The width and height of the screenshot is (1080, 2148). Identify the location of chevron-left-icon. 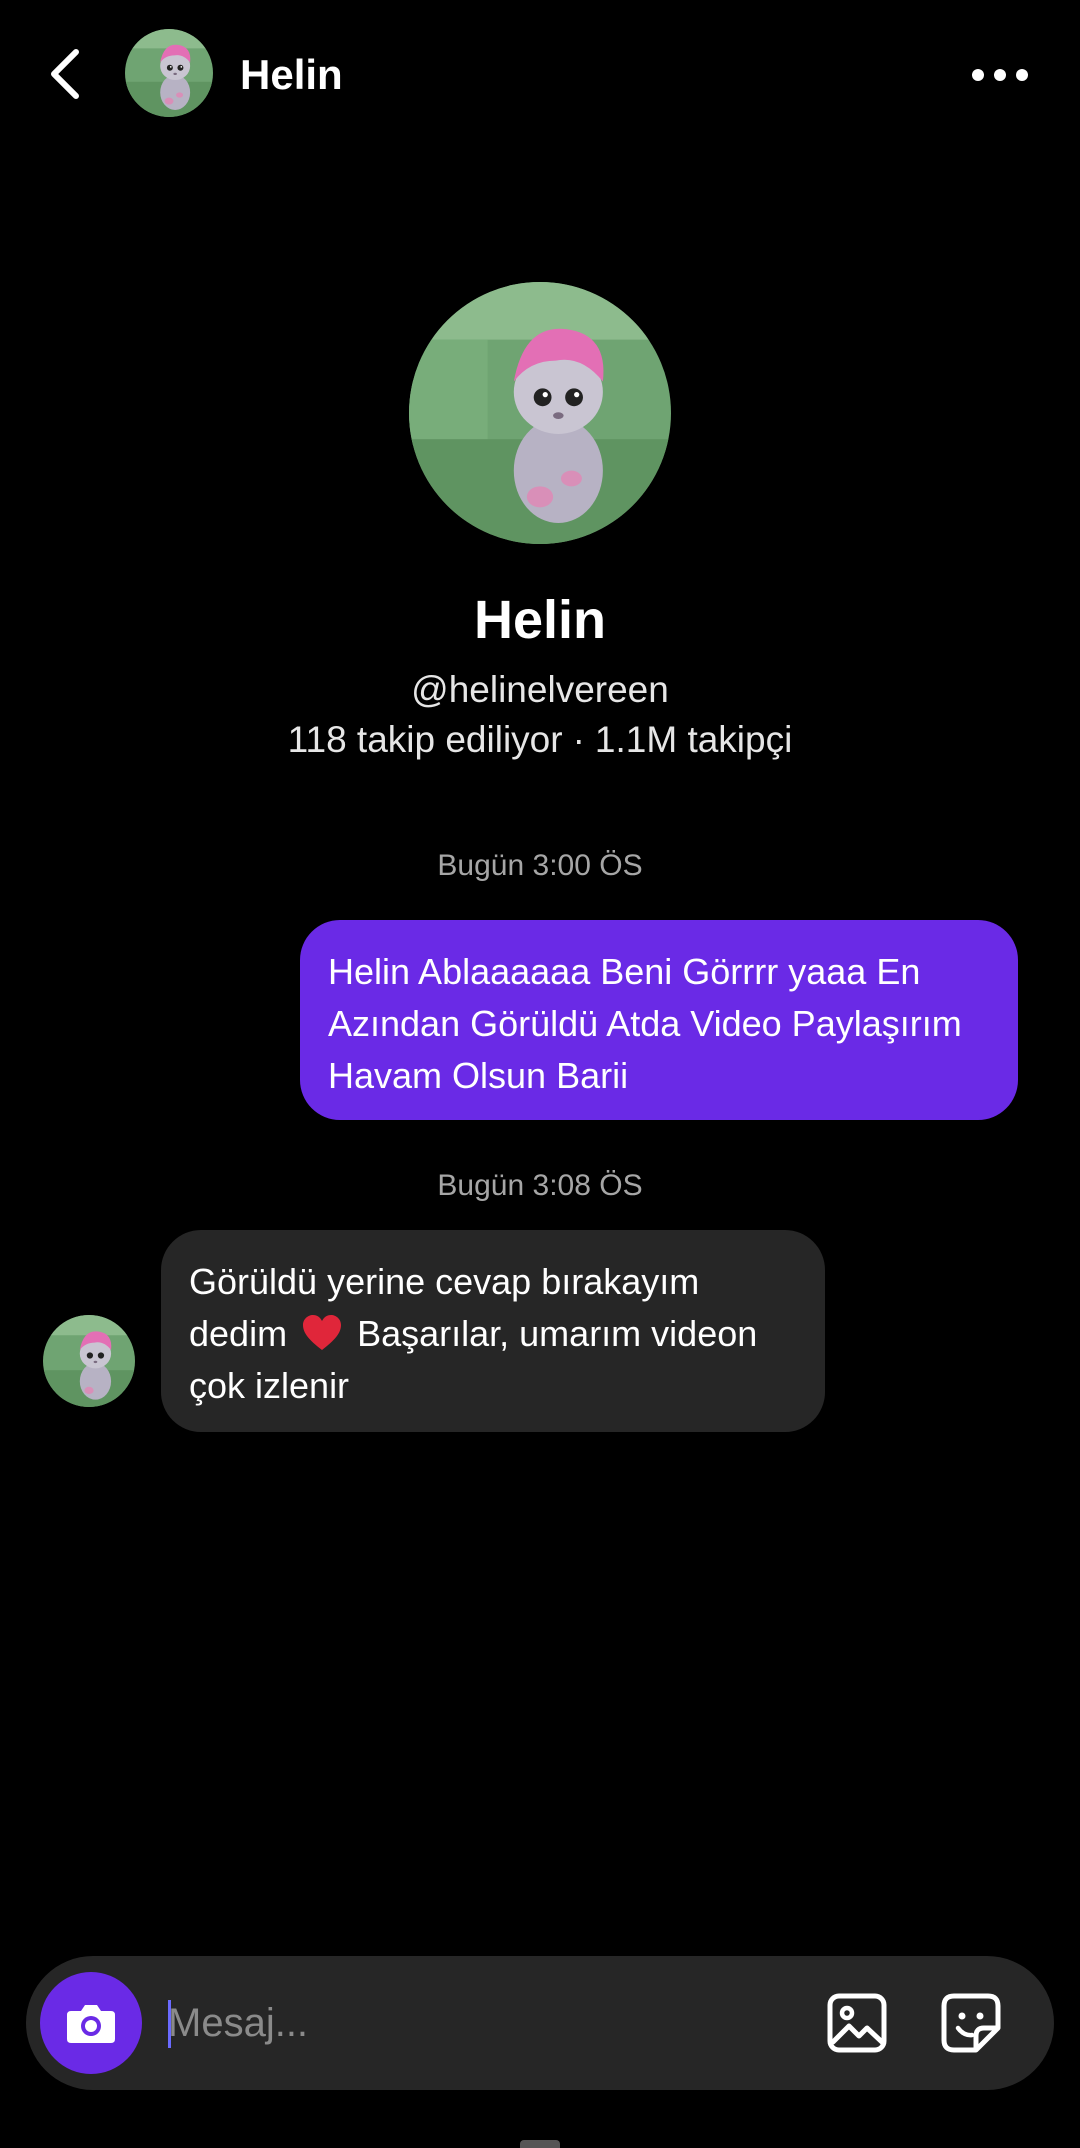
(65, 74).